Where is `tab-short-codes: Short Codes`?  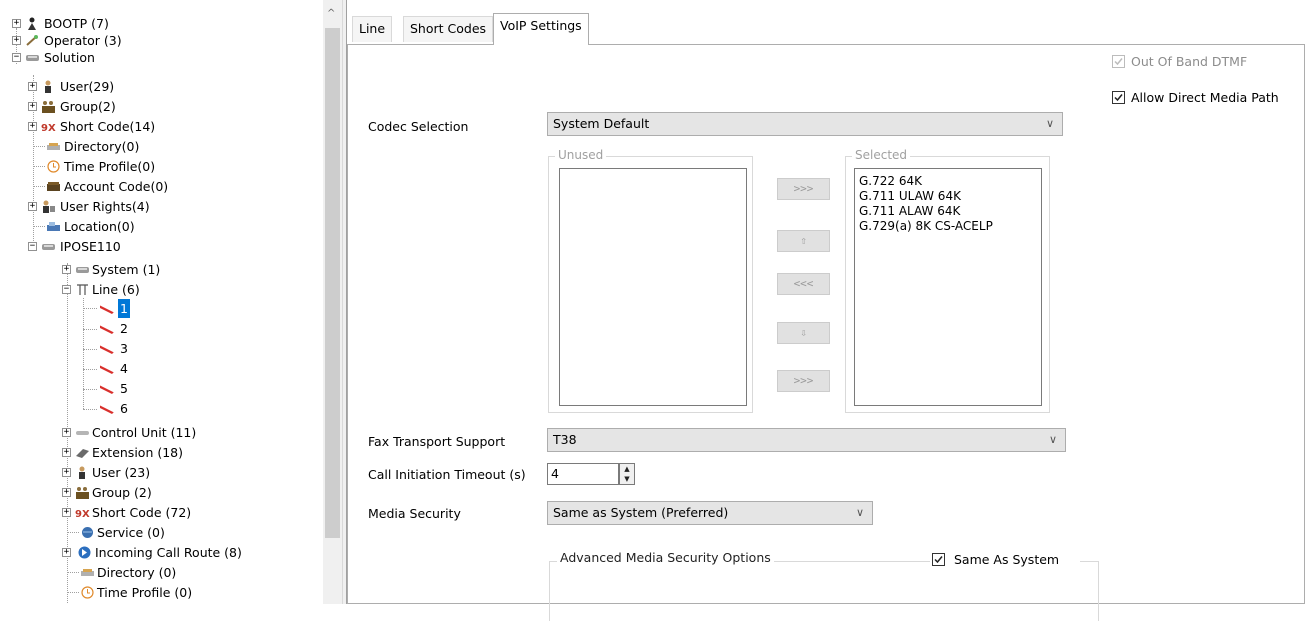
tab-short-codes: Short Codes is located at coordinates (448, 29).